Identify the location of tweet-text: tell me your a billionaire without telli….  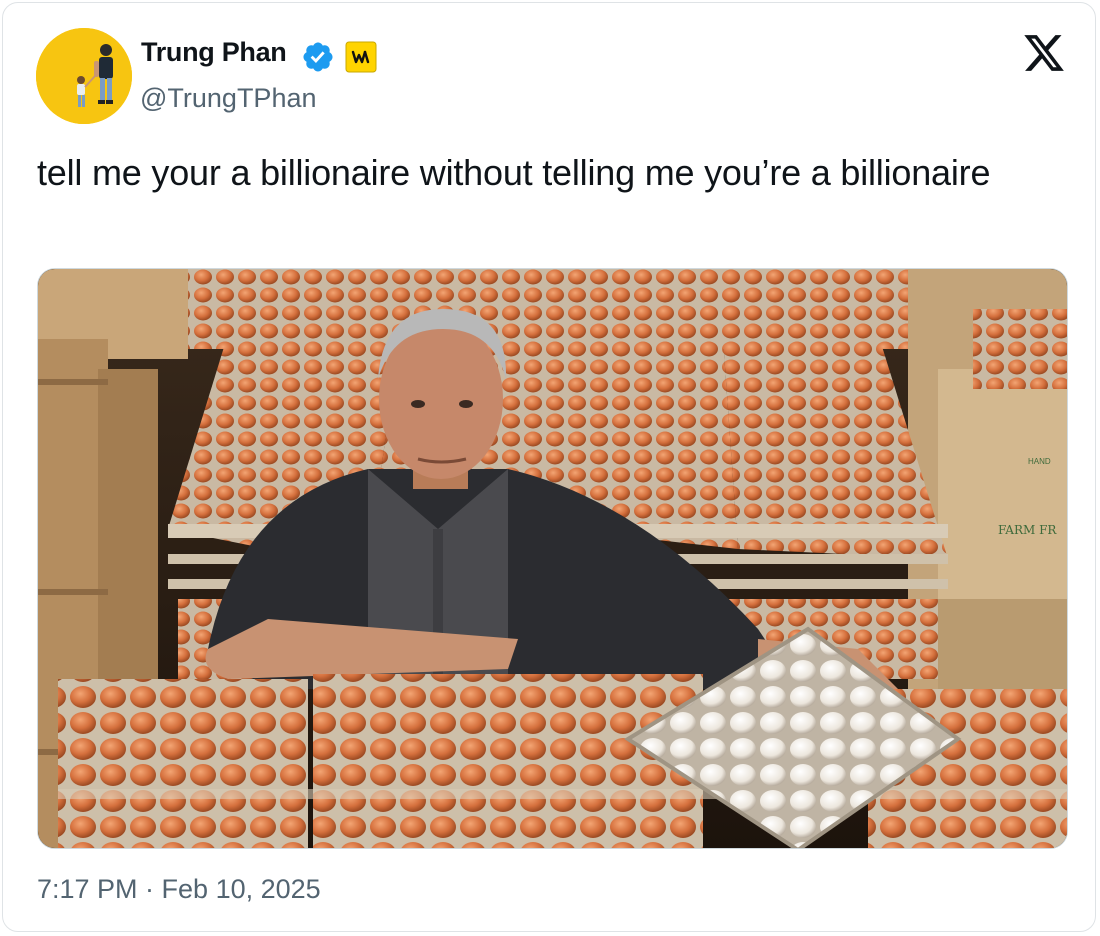
(514, 172).